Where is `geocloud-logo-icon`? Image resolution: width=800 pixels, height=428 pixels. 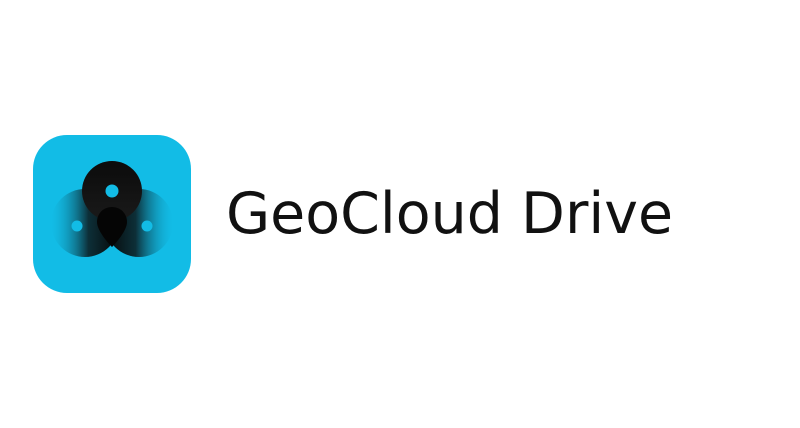
geocloud-logo-icon is located at coordinates (112, 214).